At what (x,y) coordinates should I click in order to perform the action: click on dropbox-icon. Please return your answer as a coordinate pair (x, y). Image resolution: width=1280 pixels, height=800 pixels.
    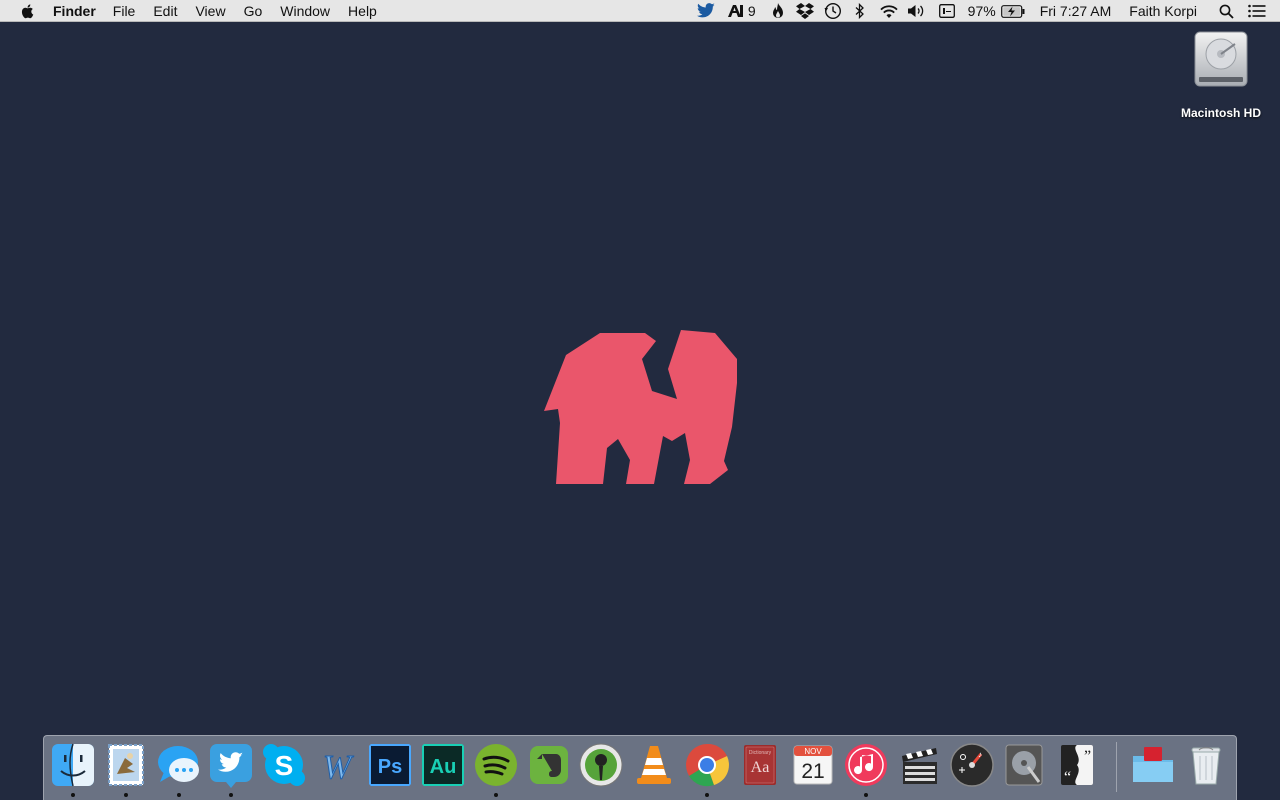
    Looking at the image, I should click on (805, 11).